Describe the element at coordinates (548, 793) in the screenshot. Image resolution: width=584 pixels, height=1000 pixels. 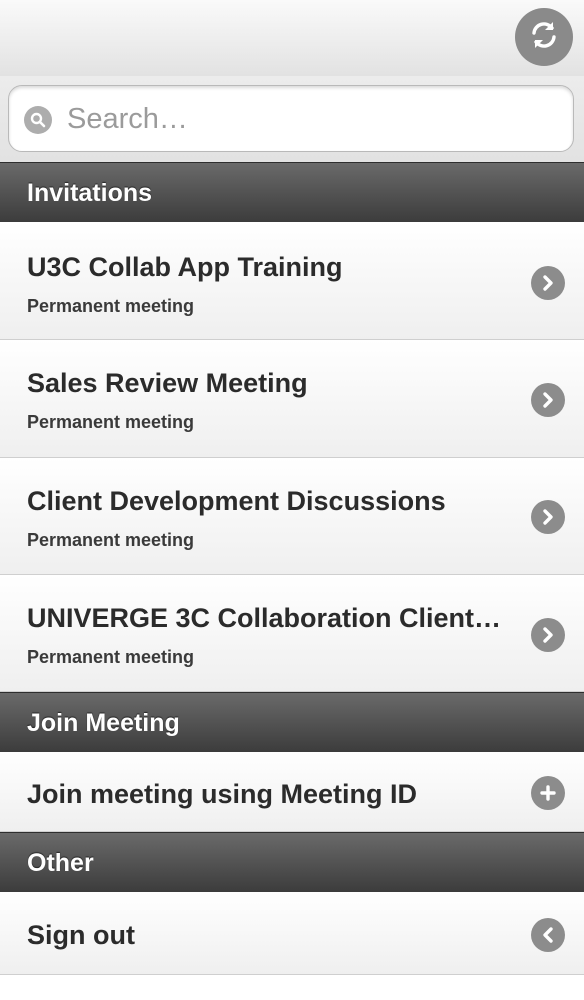
I see `plus-icon` at that location.